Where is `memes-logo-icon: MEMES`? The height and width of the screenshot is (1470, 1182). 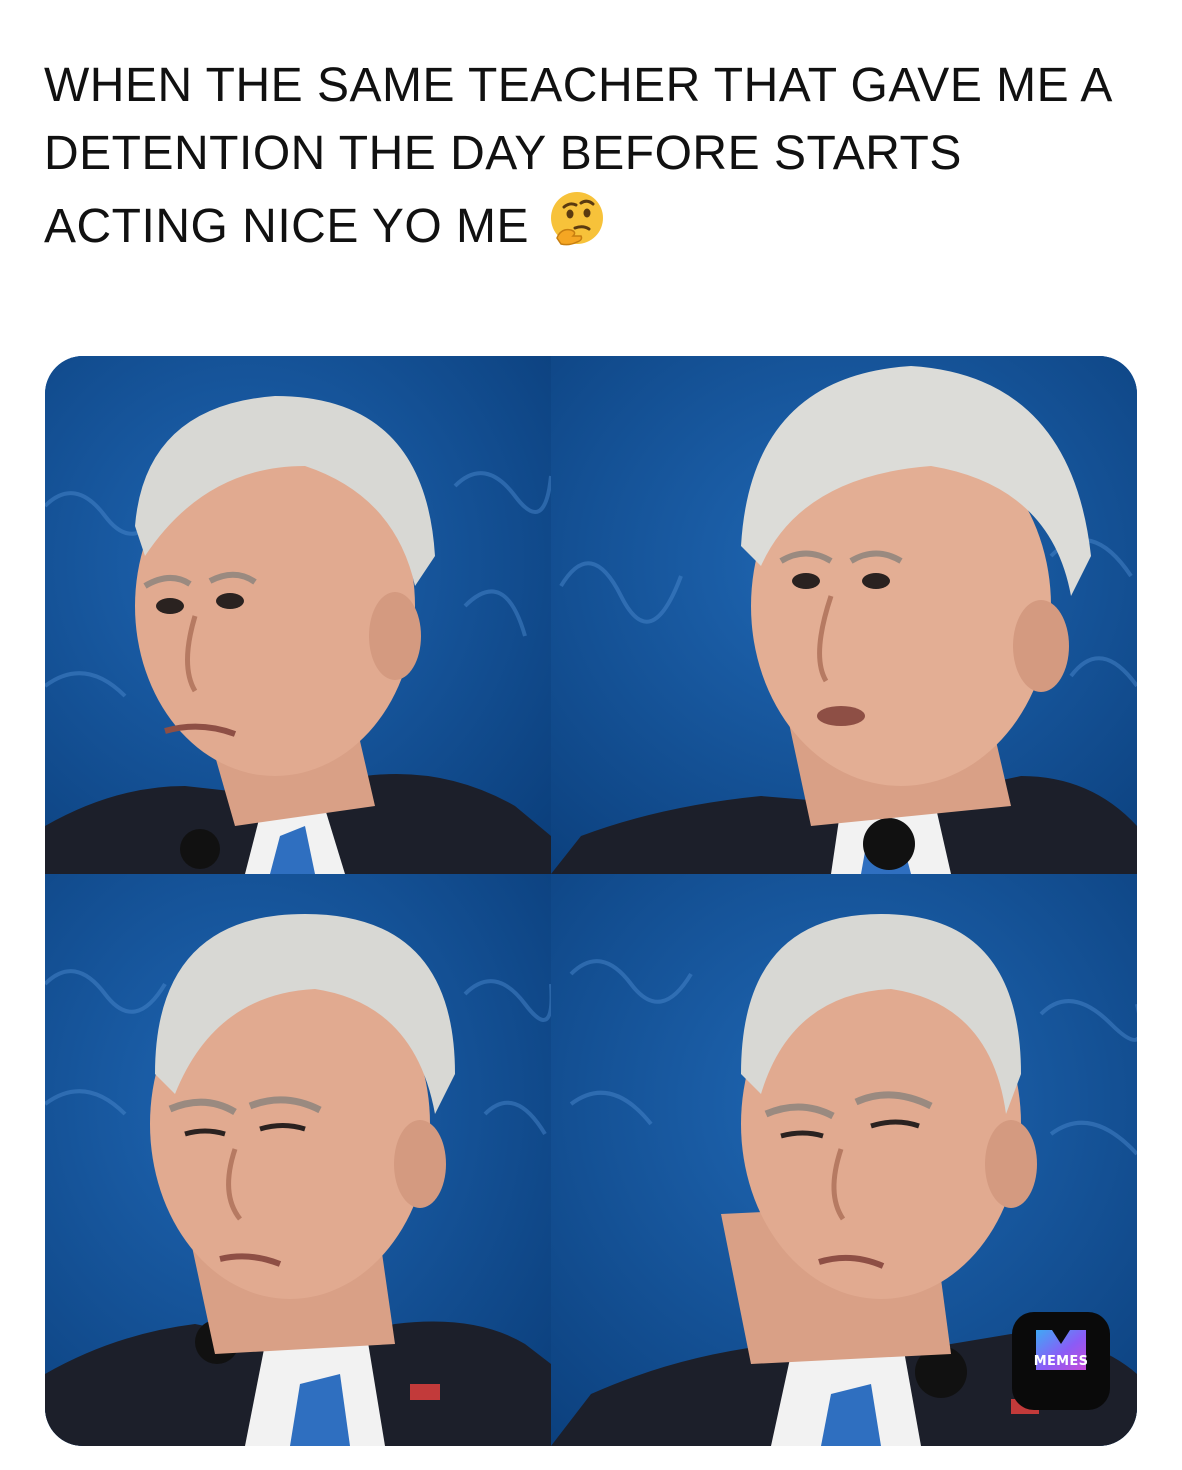
memes-logo-icon: MEMES is located at coordinates (1061, 1361).